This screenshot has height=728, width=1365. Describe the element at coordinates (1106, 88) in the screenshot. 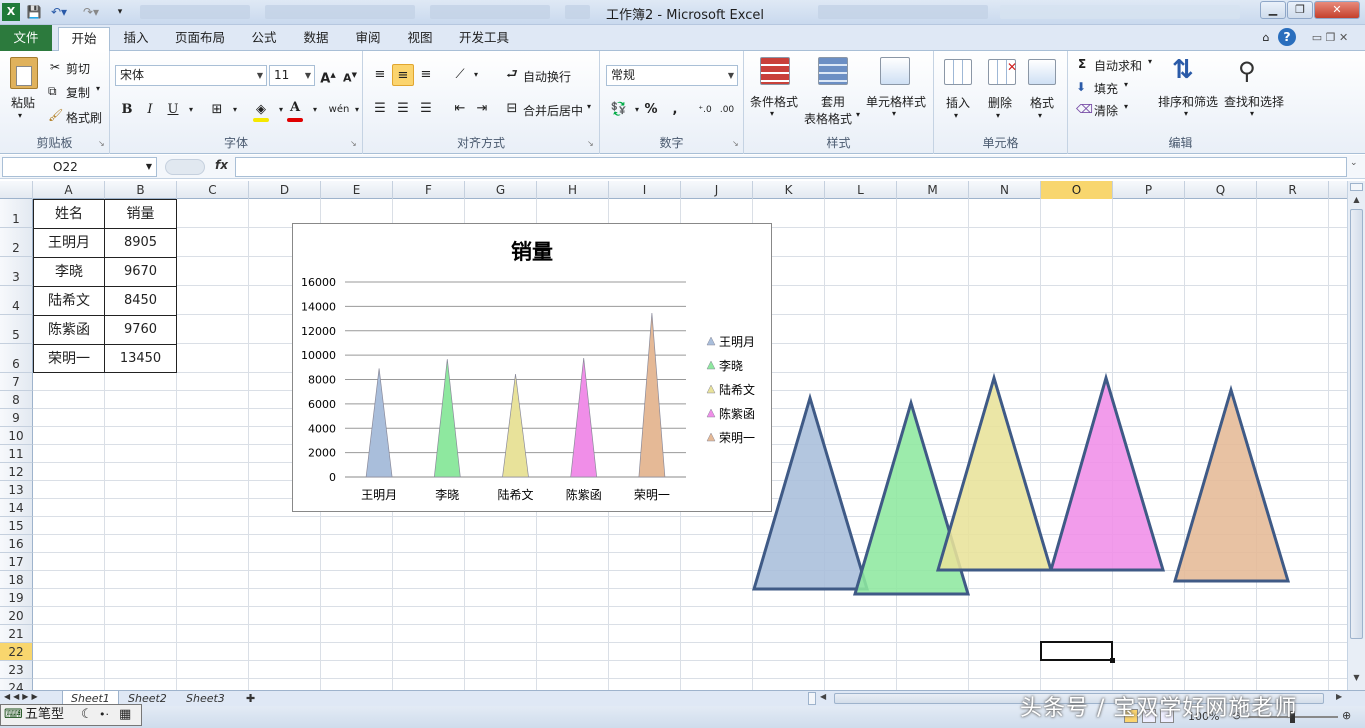

I see `fill-button: 填充` at that location.